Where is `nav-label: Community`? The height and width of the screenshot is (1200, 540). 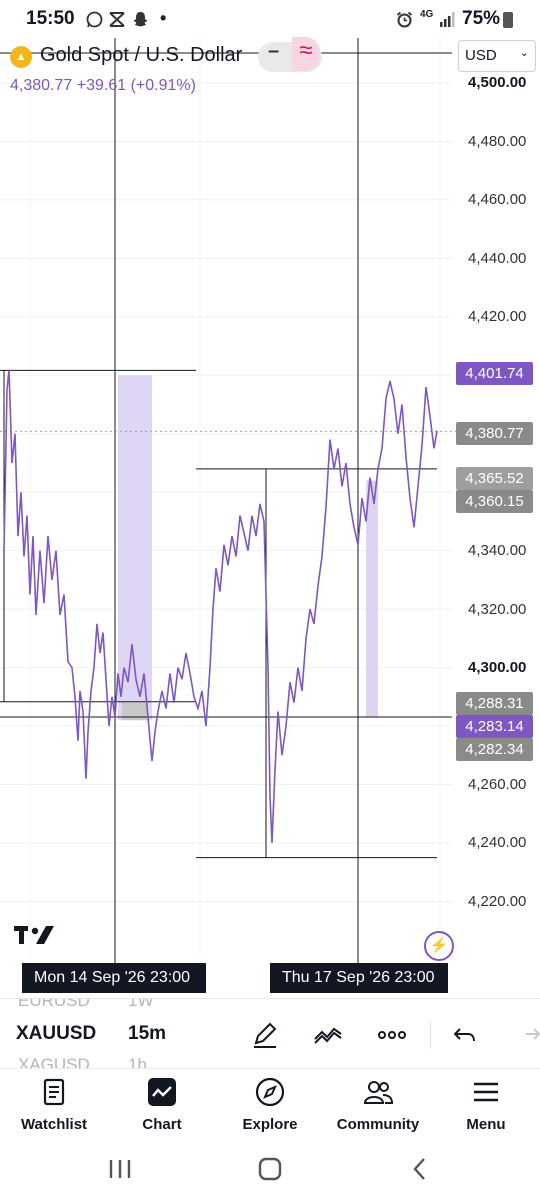
nav-label: Community is located at coordinates (378, 1124).